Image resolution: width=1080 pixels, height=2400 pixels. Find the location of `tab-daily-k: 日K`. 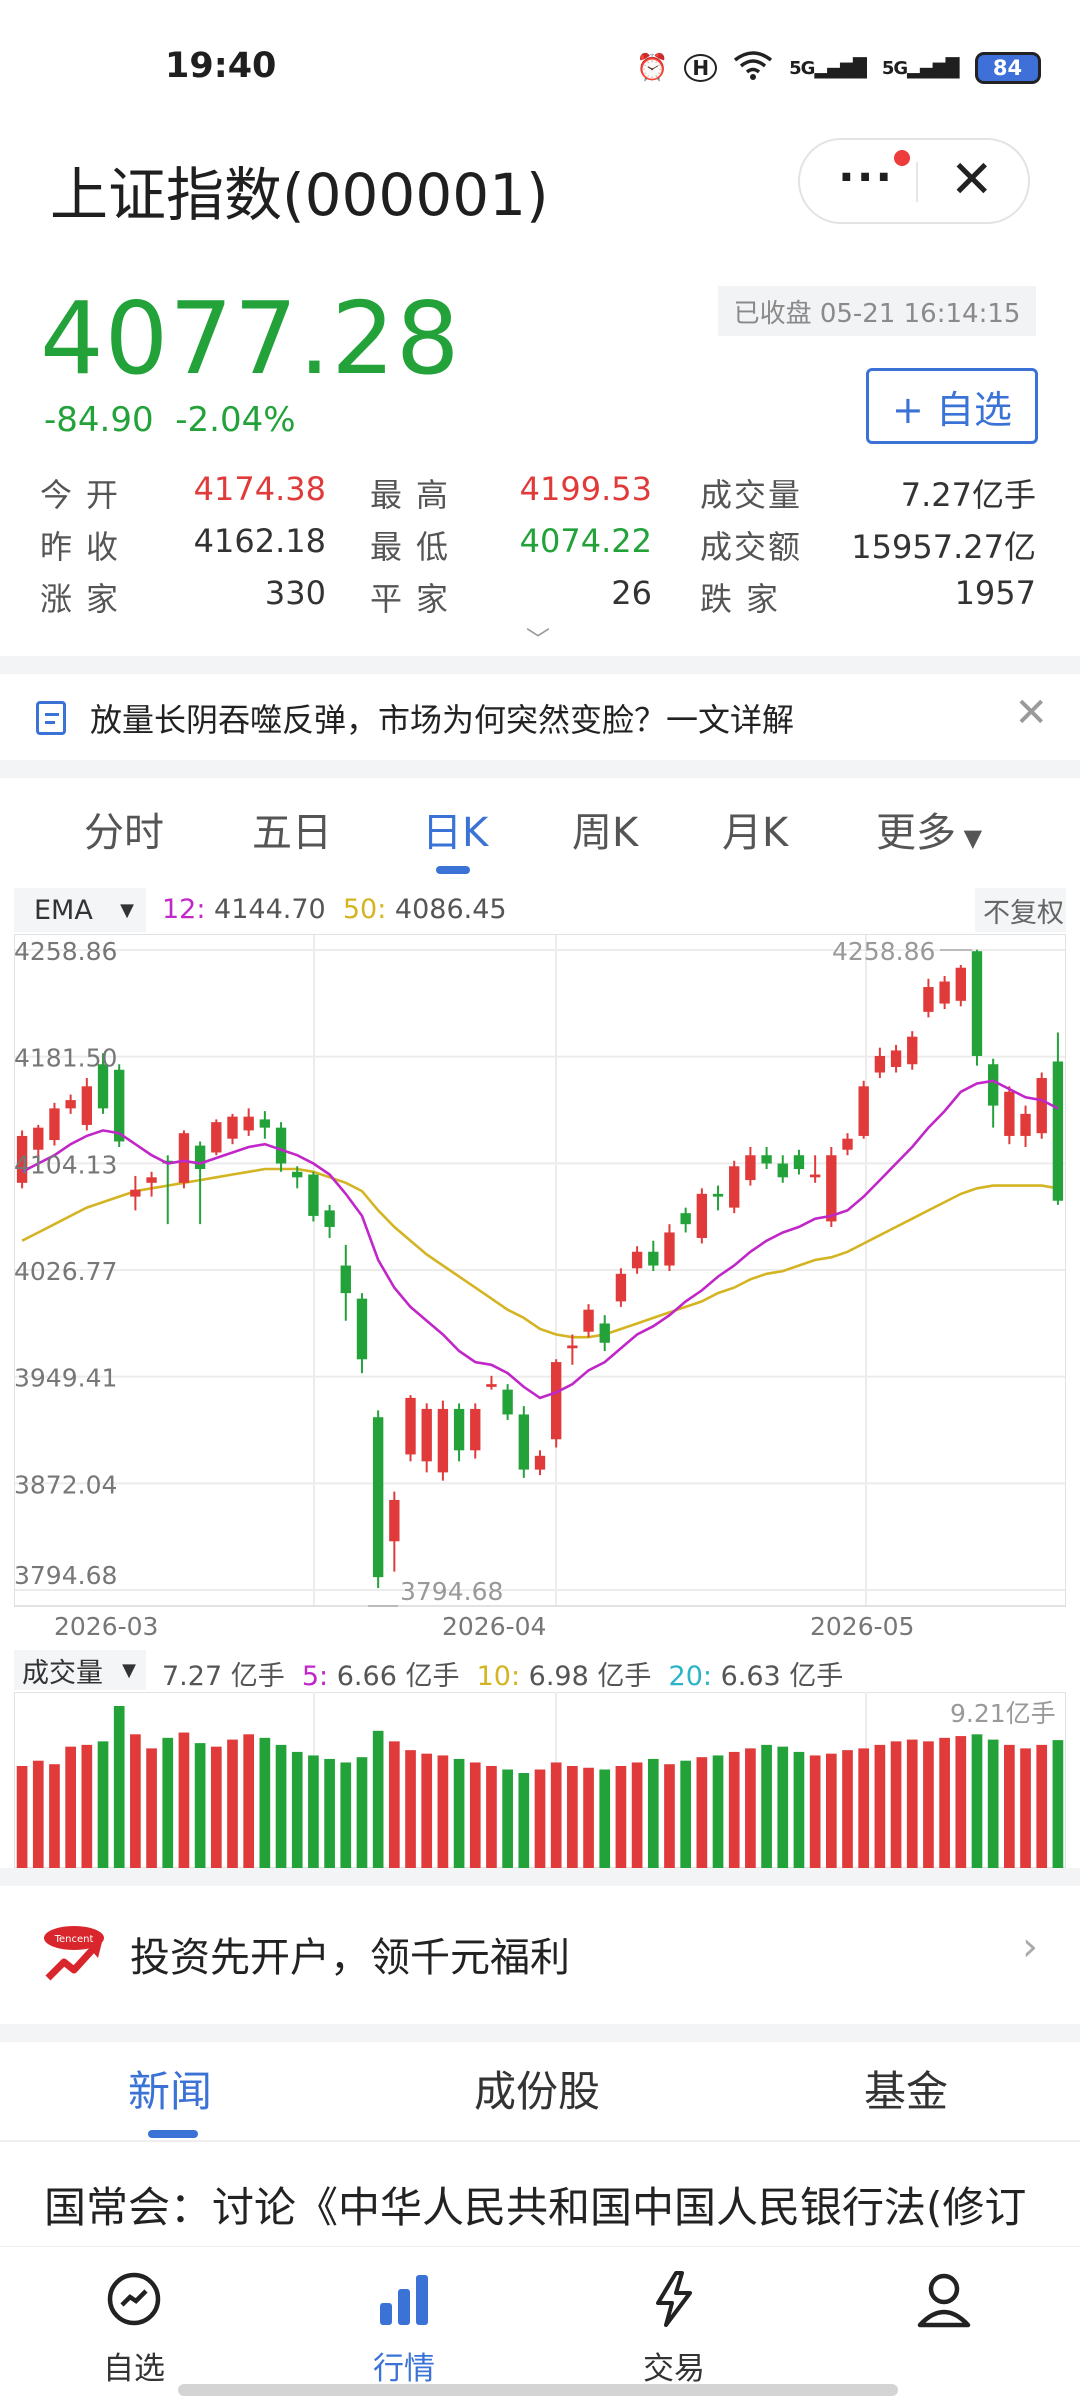

tab-daily-k: 日K is located at coordinates (455, 829).